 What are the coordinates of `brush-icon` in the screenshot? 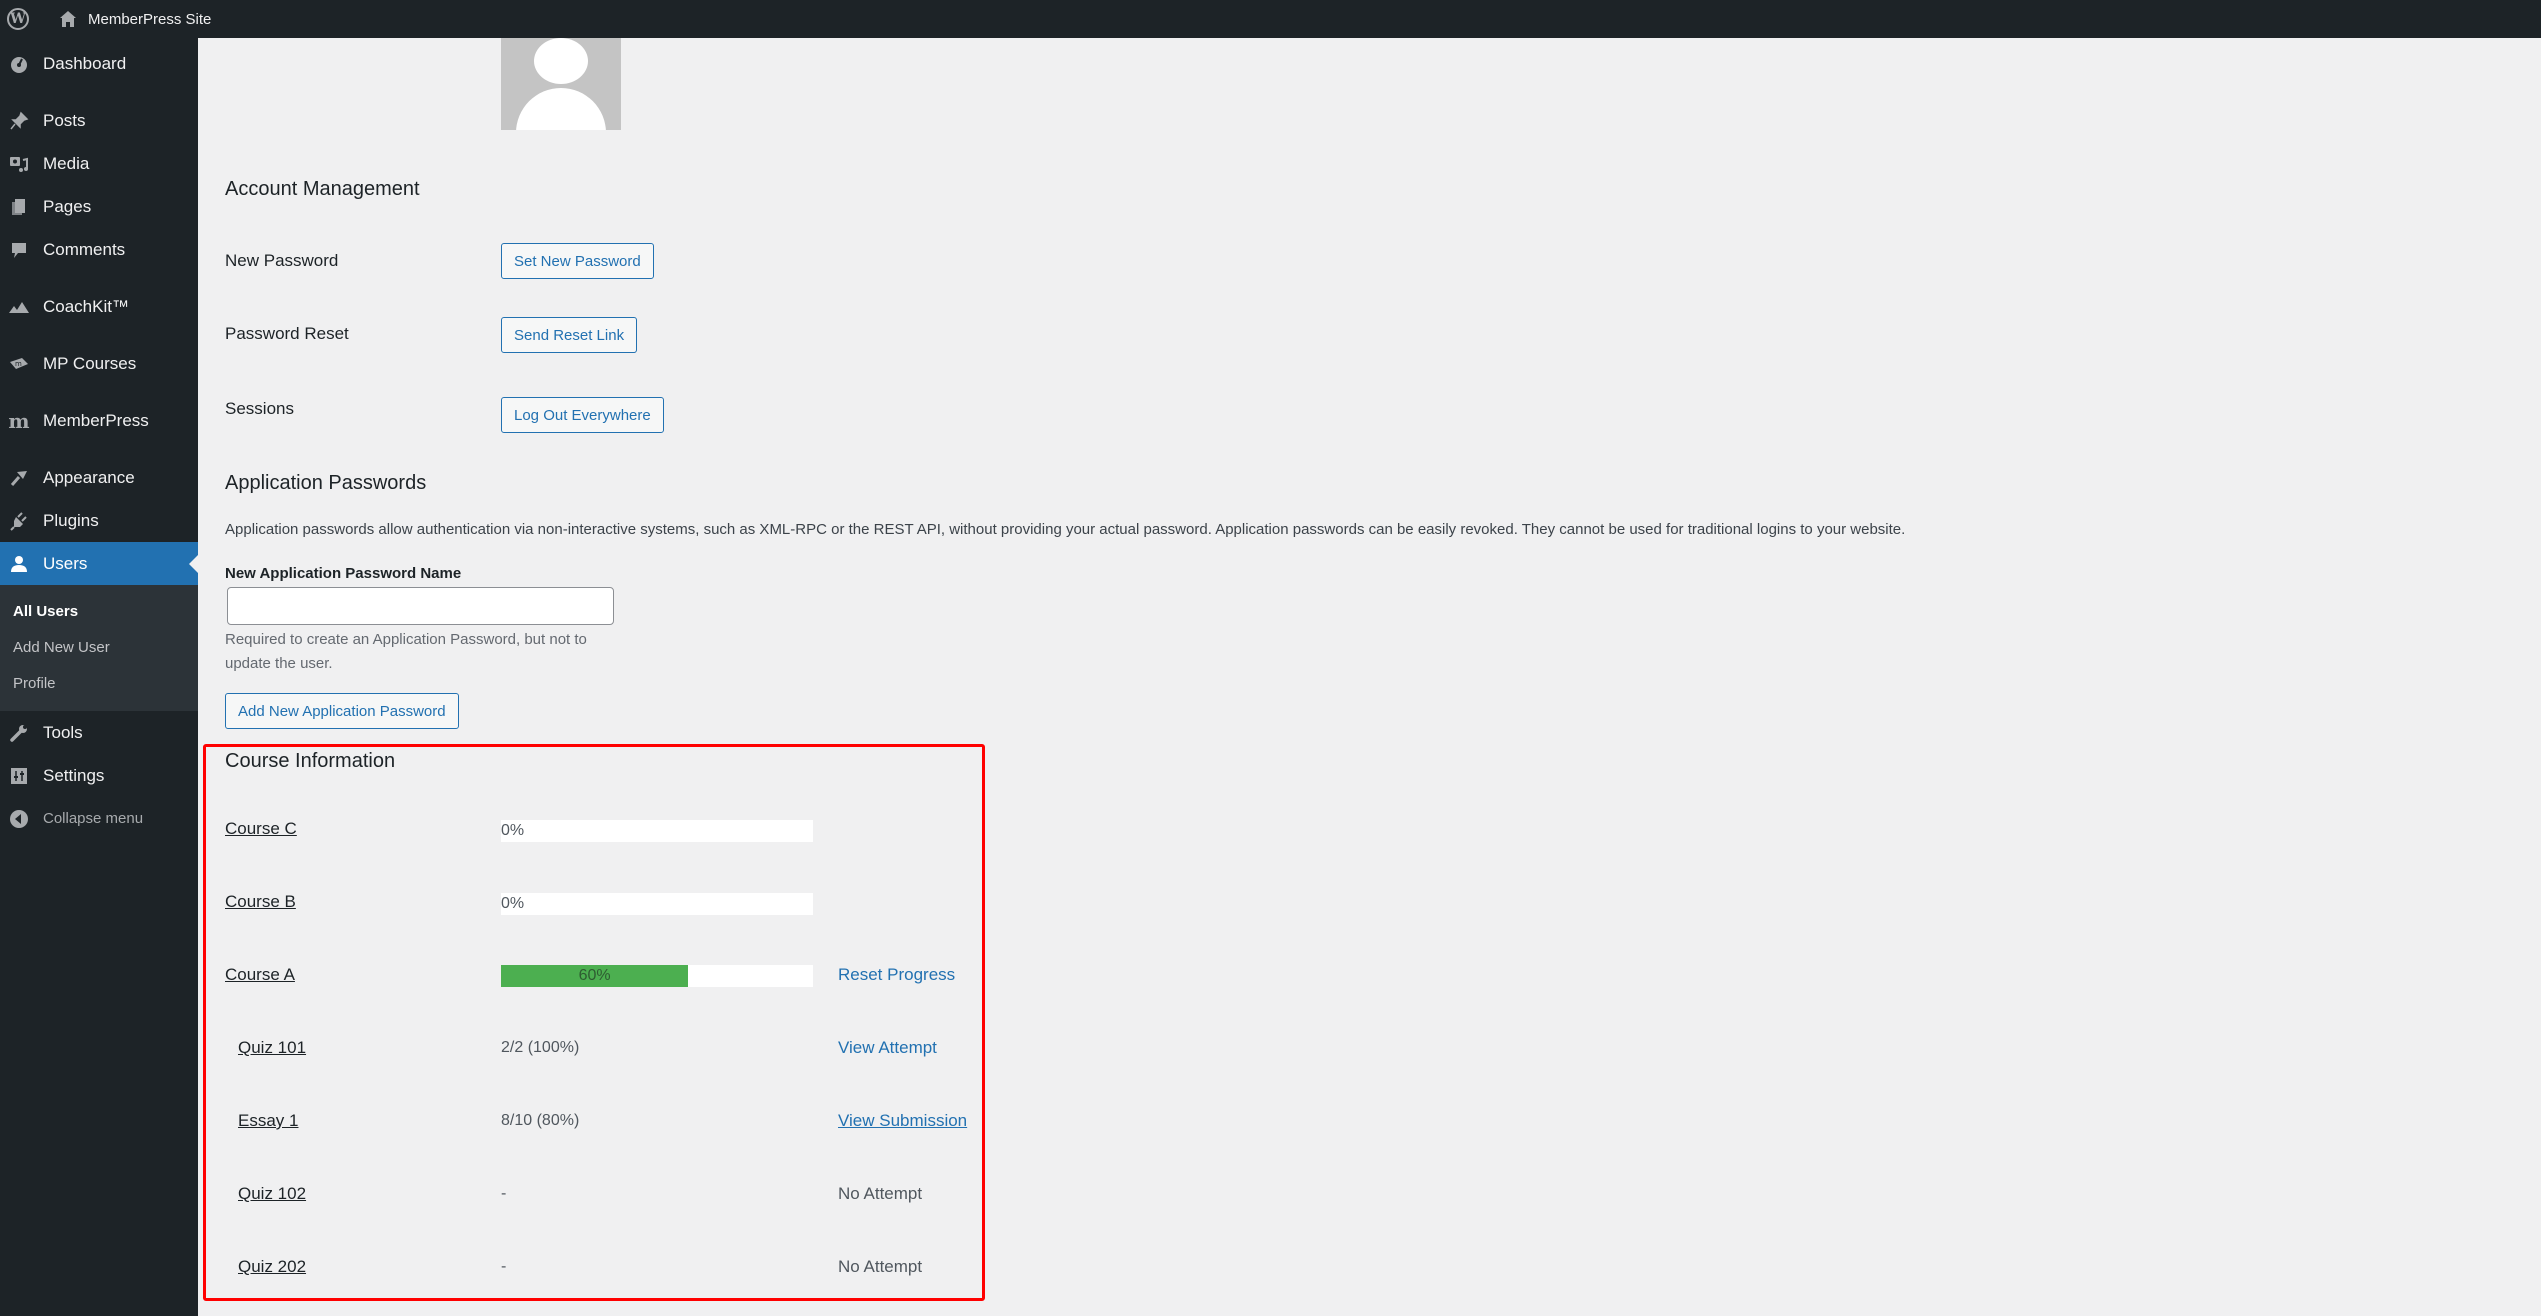 It's located at (19, 478).